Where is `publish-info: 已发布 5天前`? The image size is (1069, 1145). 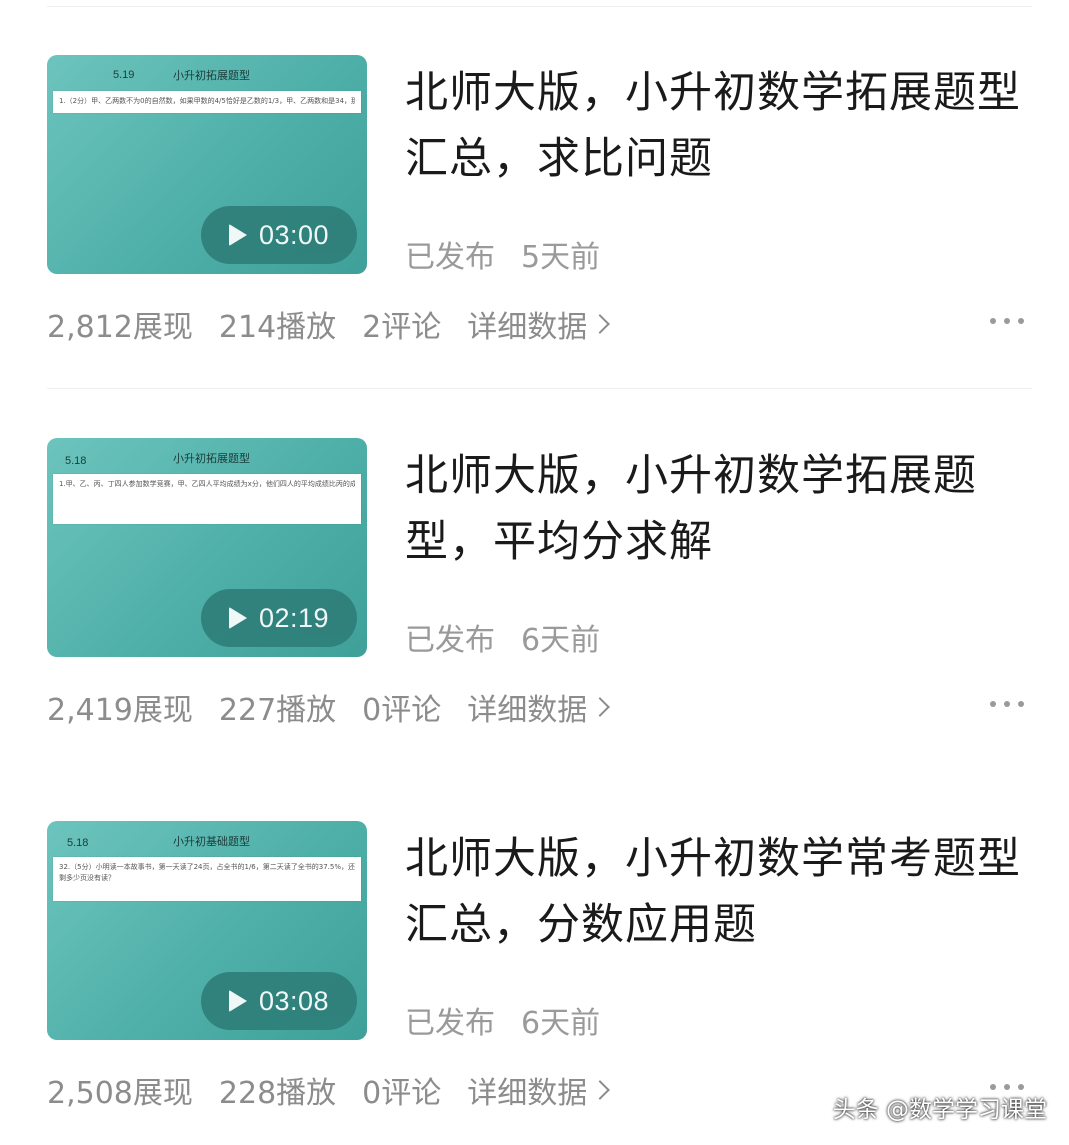 publish-info: 已发布 5天前 is located at coordinates (515, 254).